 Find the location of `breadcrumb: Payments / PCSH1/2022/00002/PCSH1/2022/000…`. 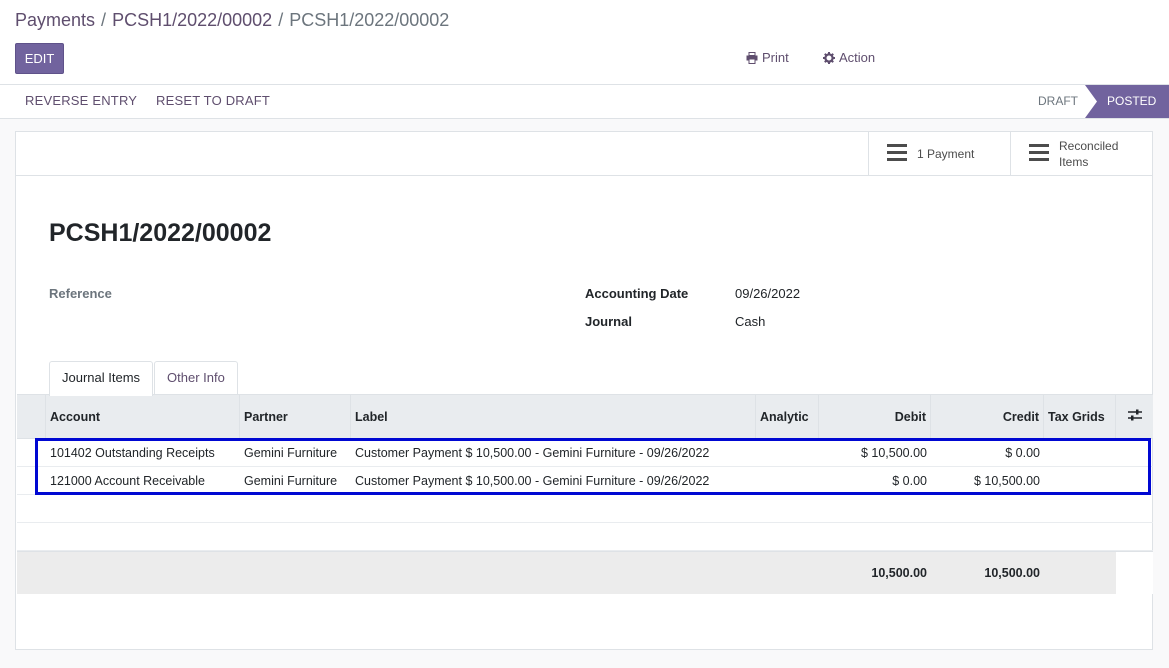

breadcrumb: Payments / PCSH1/2022/00002/PCSH1/2022/000… is located at coordinates (232, 20).